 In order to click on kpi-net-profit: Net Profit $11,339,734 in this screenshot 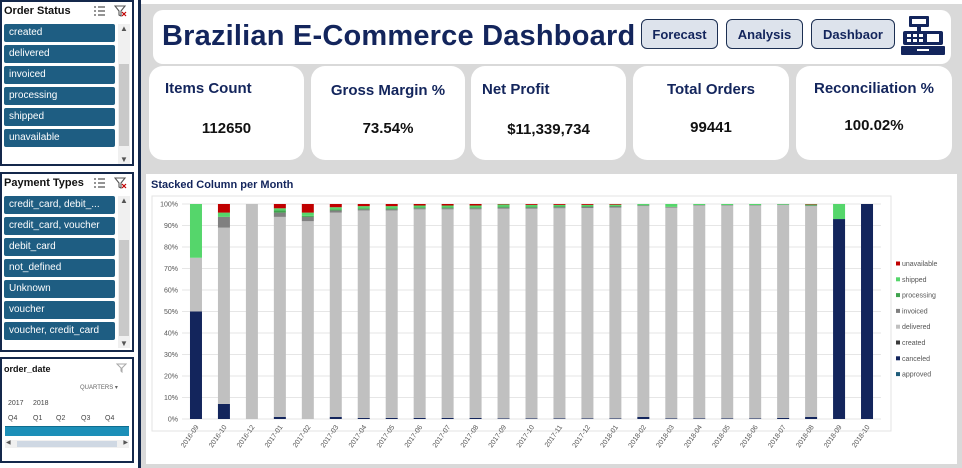, I will do `click(548, 113)`.